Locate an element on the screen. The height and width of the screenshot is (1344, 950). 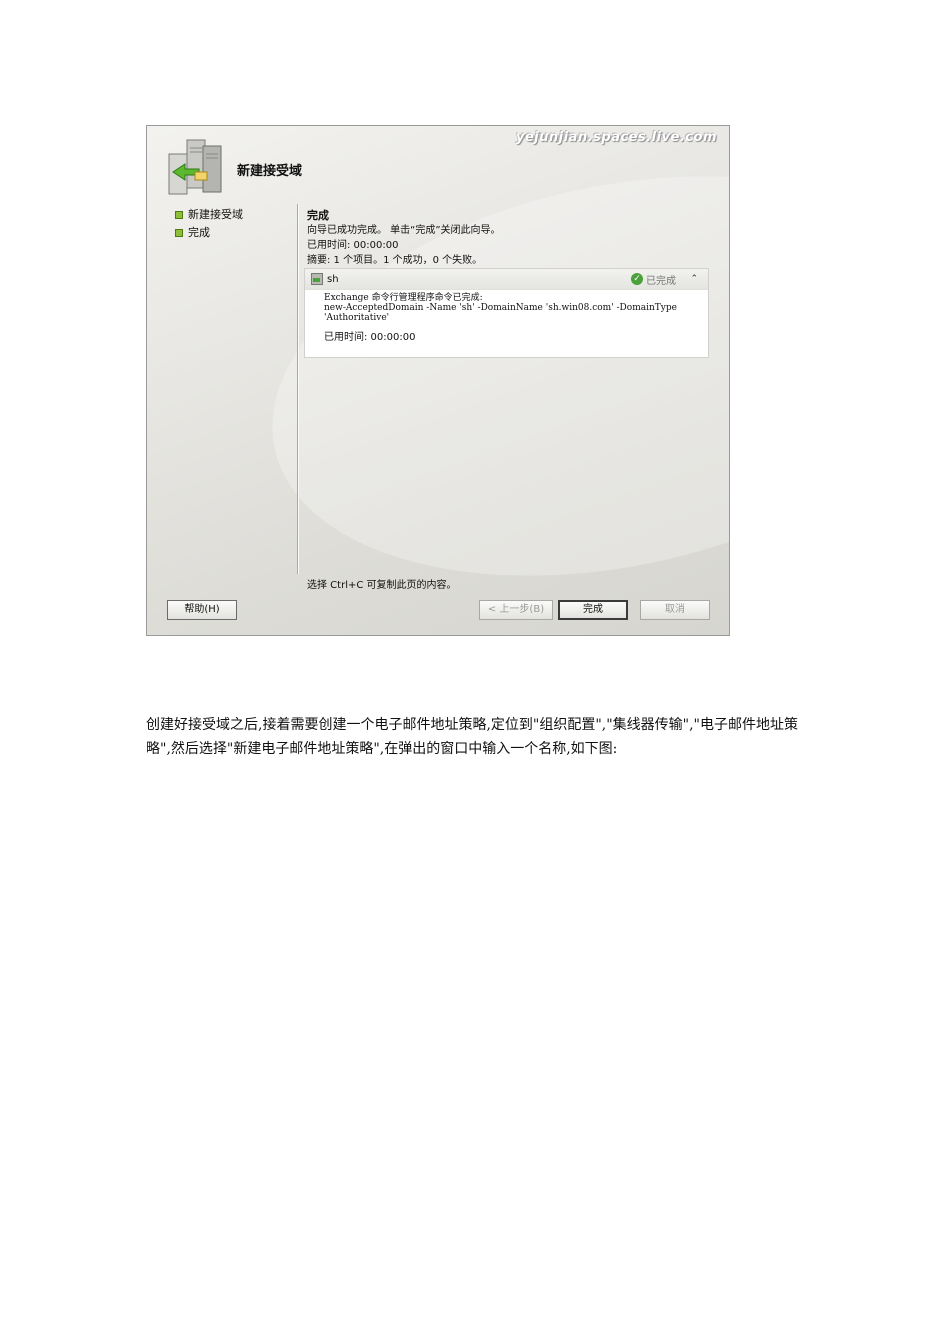
watermark: yejunjian.spaces.live.com is located at coordinates (616, 137).